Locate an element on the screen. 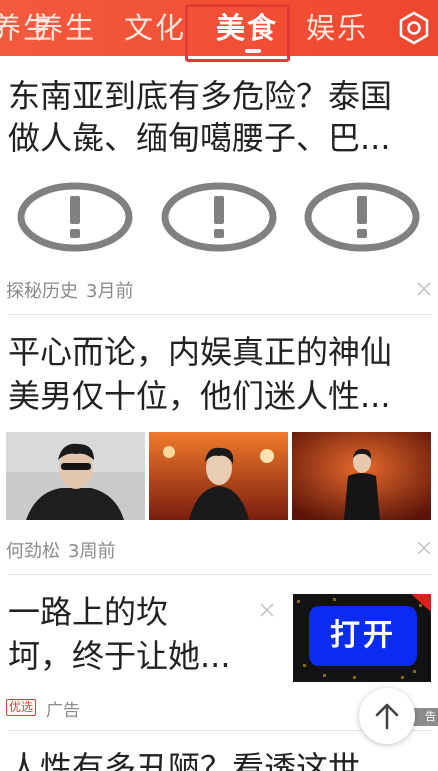 The width and height of the screenshot is (438, 771). active-tab-highlight is located at coordinates (237, 33).